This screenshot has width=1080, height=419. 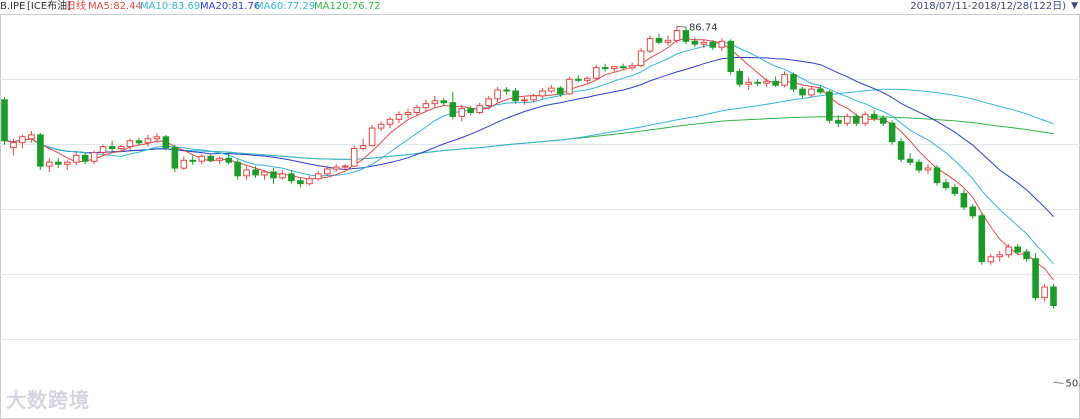 What do you see at coordinates (230, 6) in the screenshot?
I see `ma20-label: MA20:81.76` at bounding box center [230, 6].